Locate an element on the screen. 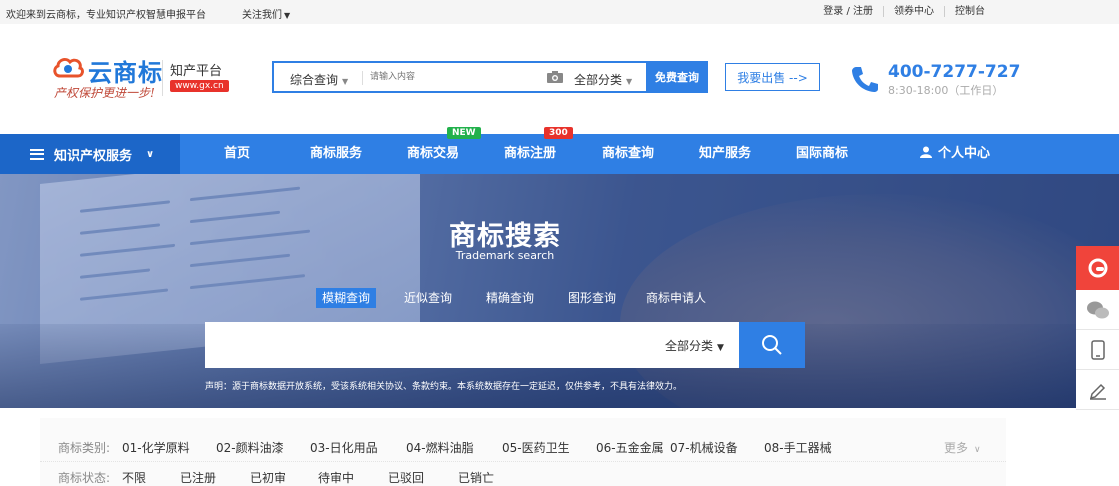  search-type-select: 综合查询 ▼ is located at coordinates (319, 79).